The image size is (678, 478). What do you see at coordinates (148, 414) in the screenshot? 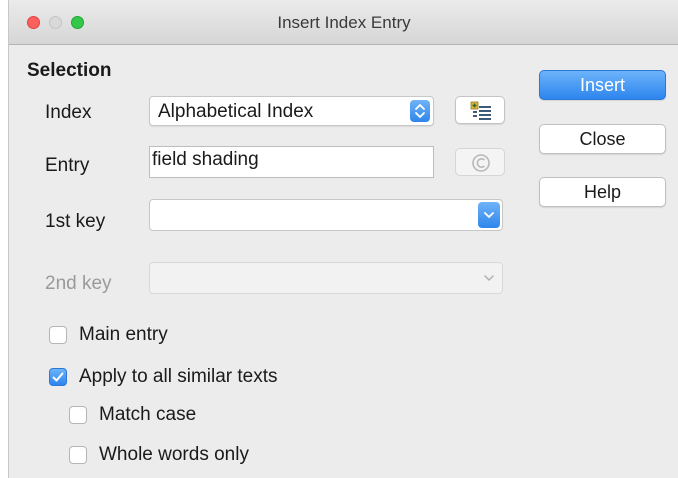
I see `match-case-label: Match case` at bounding box center [148, 414].